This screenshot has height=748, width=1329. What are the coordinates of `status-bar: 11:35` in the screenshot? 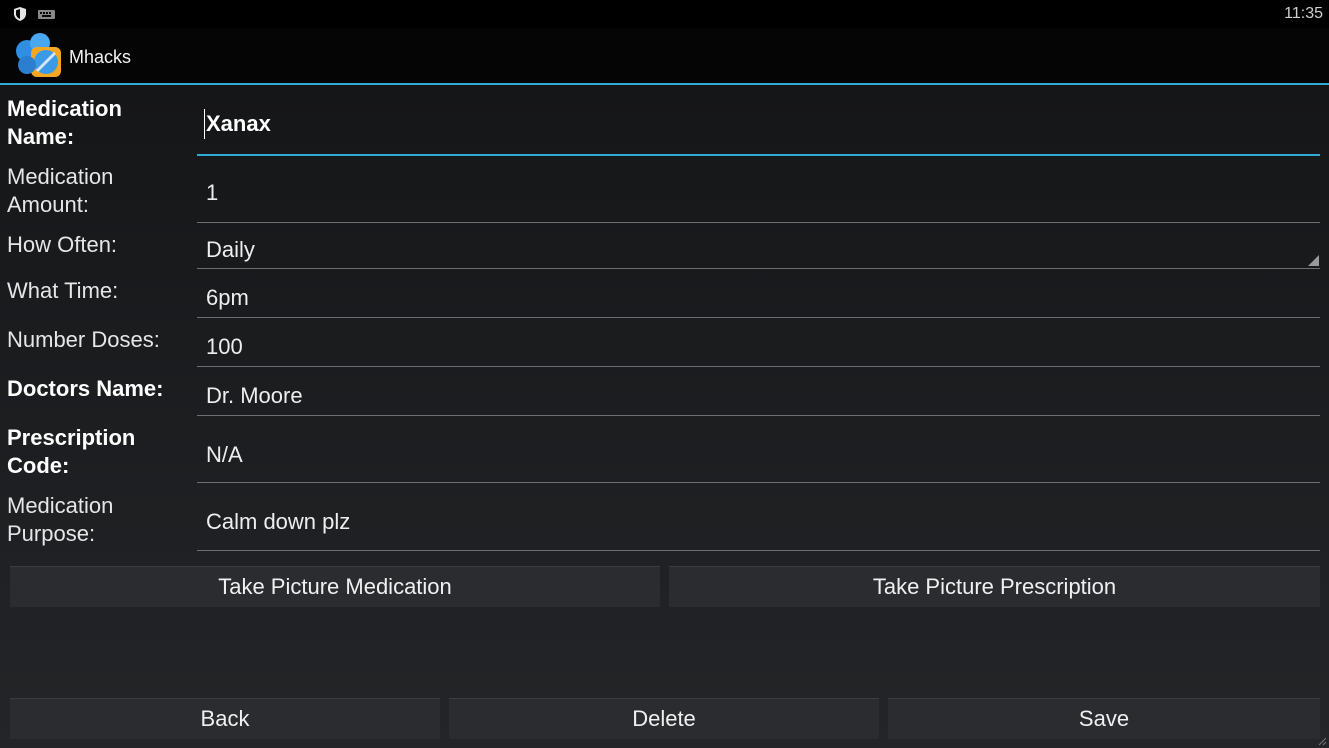 It's located at (664, 14).